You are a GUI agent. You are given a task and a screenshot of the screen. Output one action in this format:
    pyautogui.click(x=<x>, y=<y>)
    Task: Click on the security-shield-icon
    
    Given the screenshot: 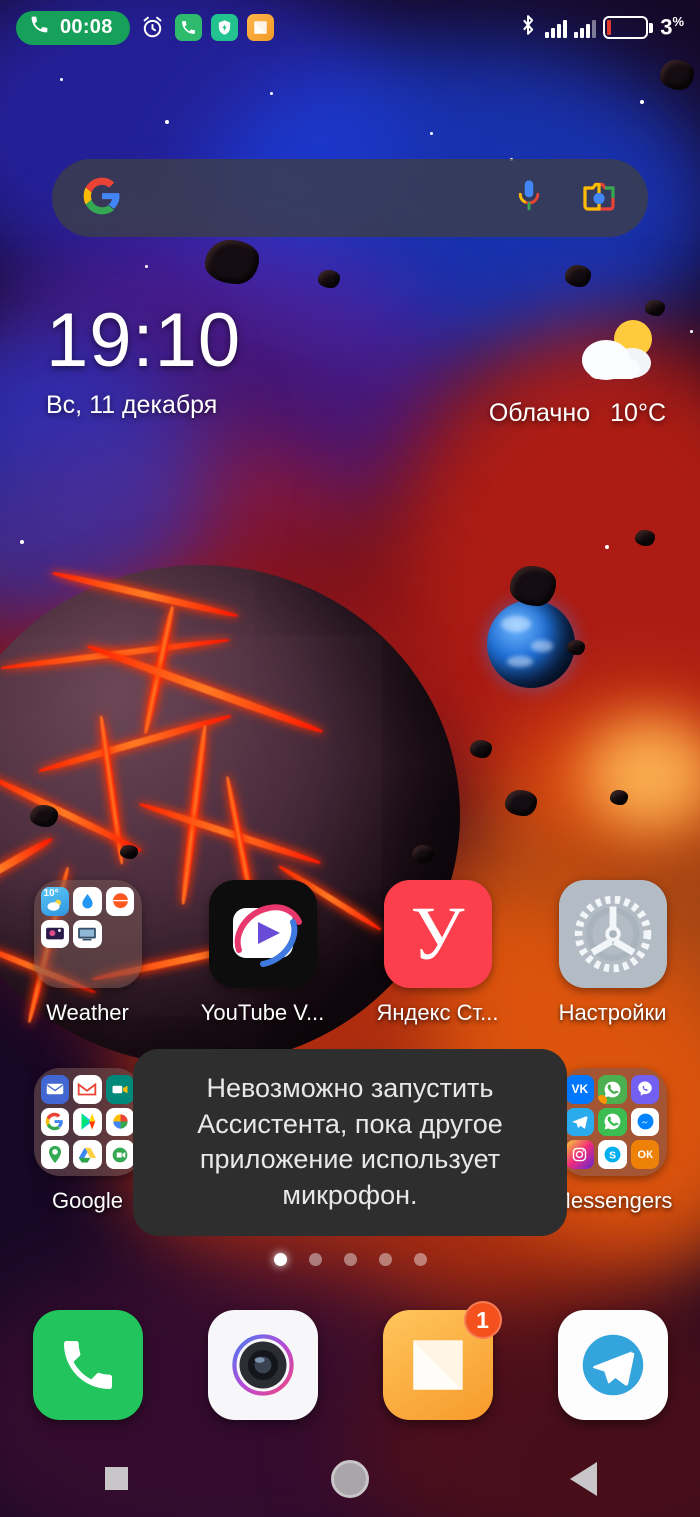 What is the action you would take?
    pyautogui.click(x=224, y=27)
    